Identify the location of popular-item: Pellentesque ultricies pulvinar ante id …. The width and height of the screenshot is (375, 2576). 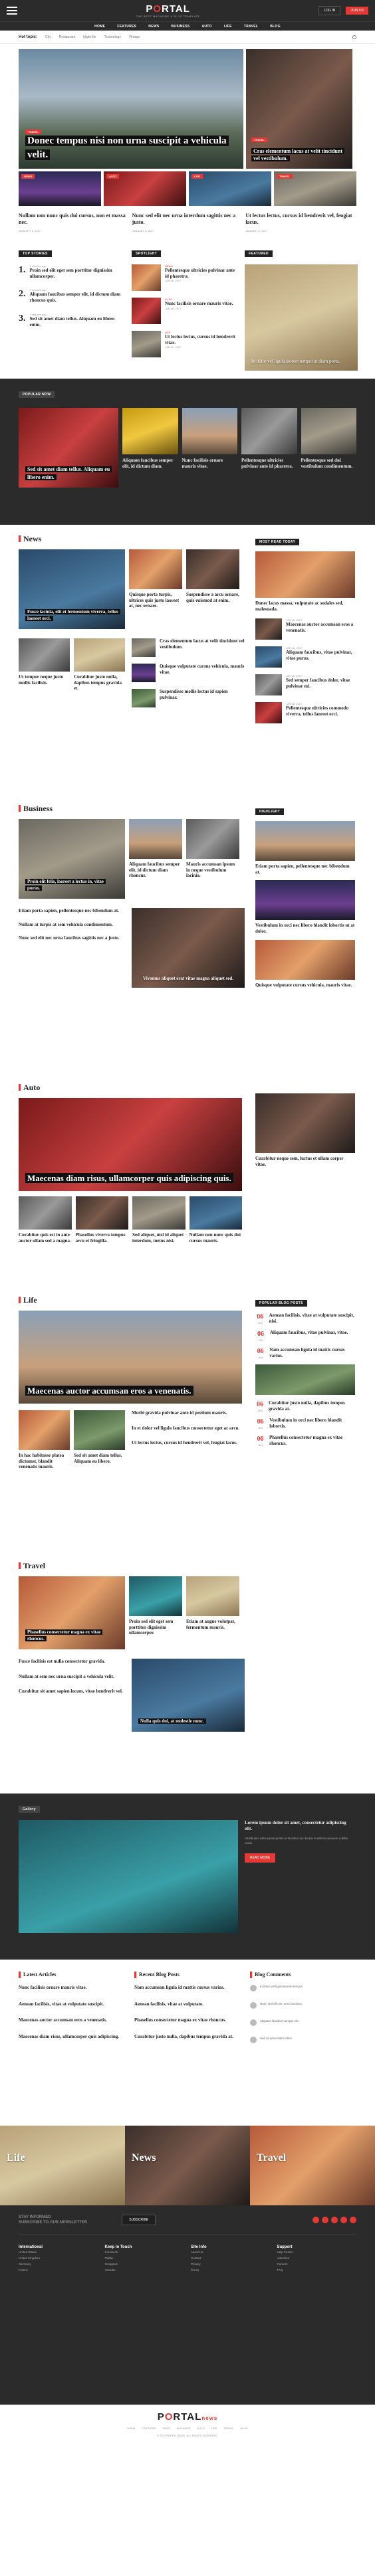
(269, 447).